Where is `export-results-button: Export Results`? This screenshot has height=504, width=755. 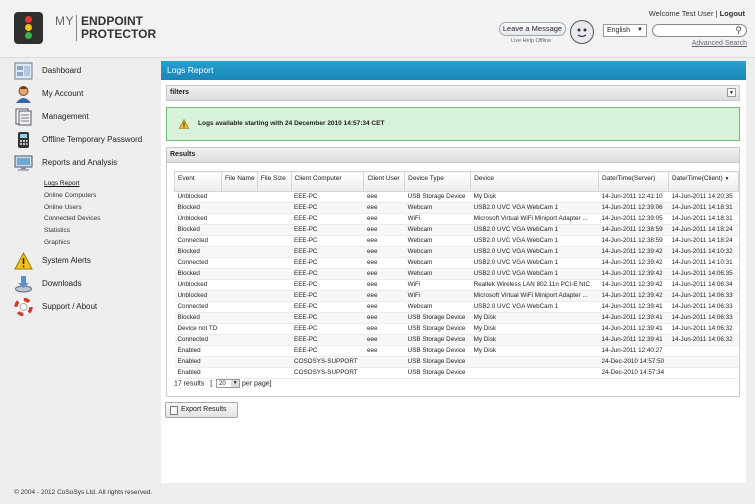 export-results-button: Export Results is located at coordinates (201, 410).